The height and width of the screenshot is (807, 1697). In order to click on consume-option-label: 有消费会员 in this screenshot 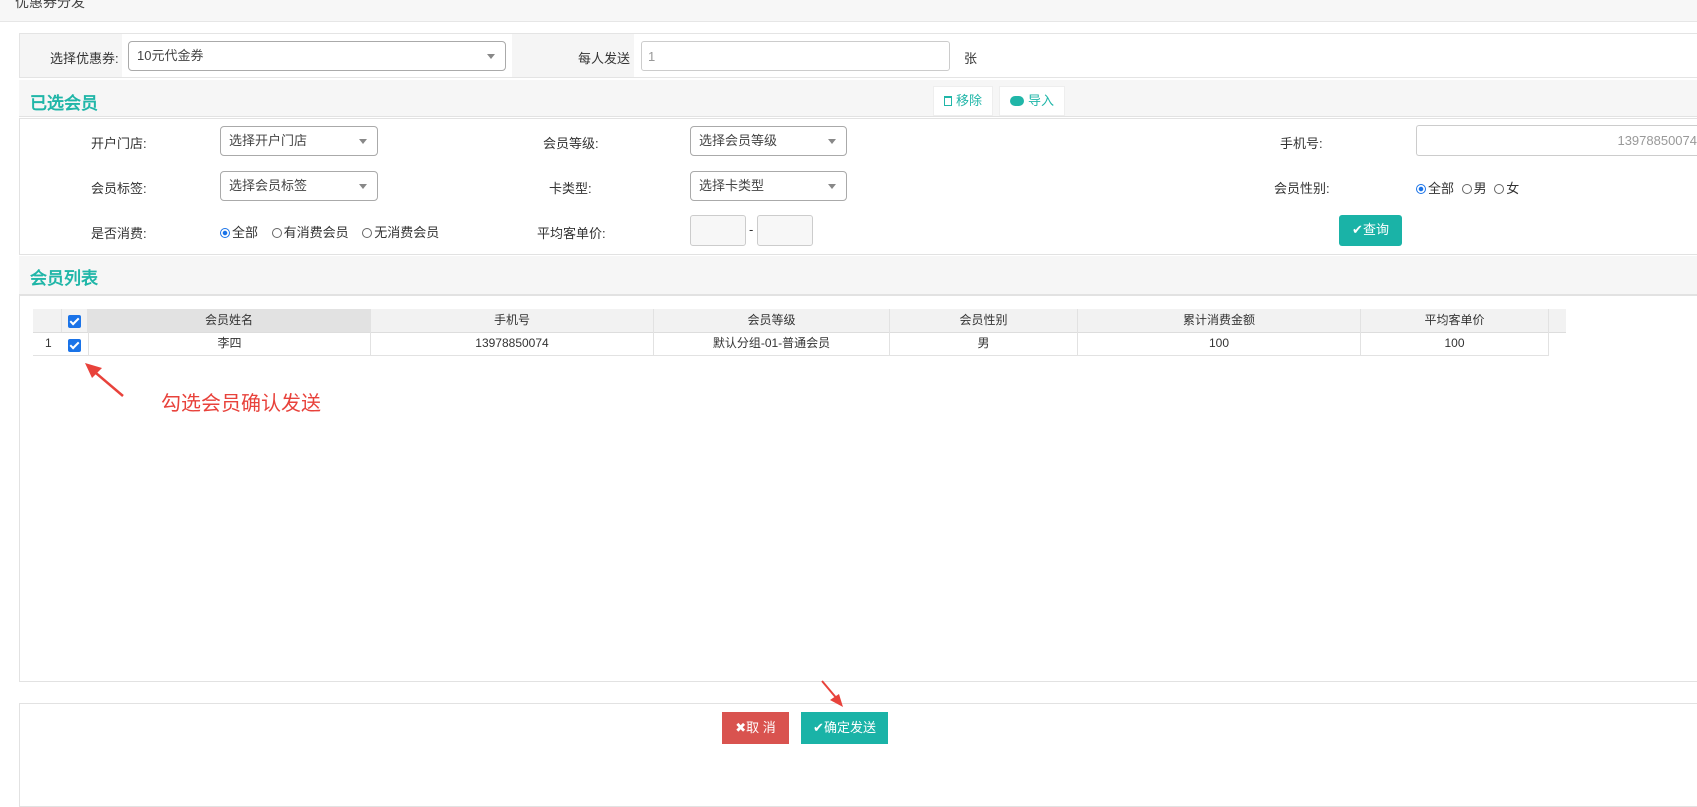, I will do `click(316, 232)`.